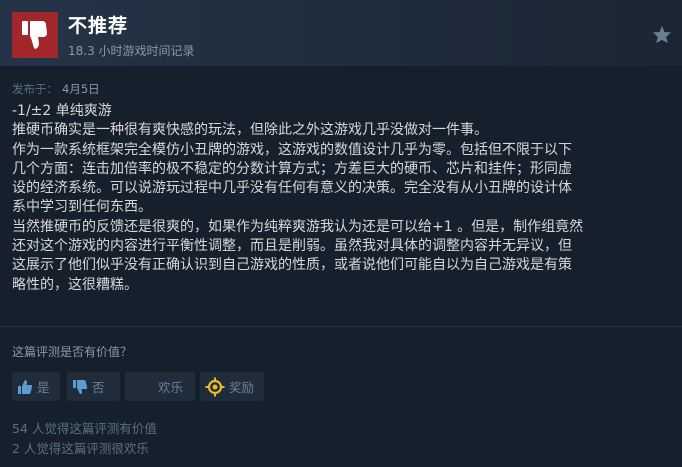  Describe the element at coordinates (292, 149) in the screenshot. I see `review-line: 作为一款系统框架完全模仿小丑牌的游戏，这游戏的数值设计几乎为零。包括但不限于以下` at that location.